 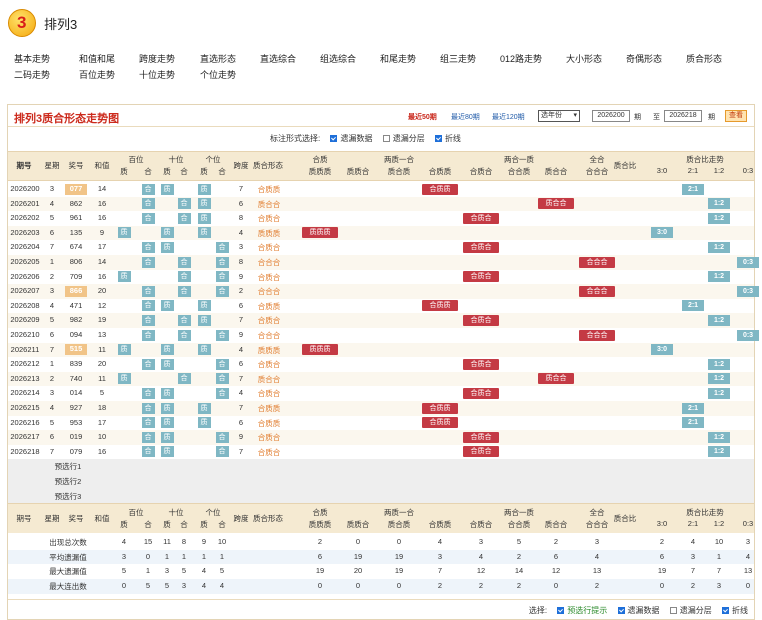 I want to click on span-value: 4, so click(x=241, y=393).